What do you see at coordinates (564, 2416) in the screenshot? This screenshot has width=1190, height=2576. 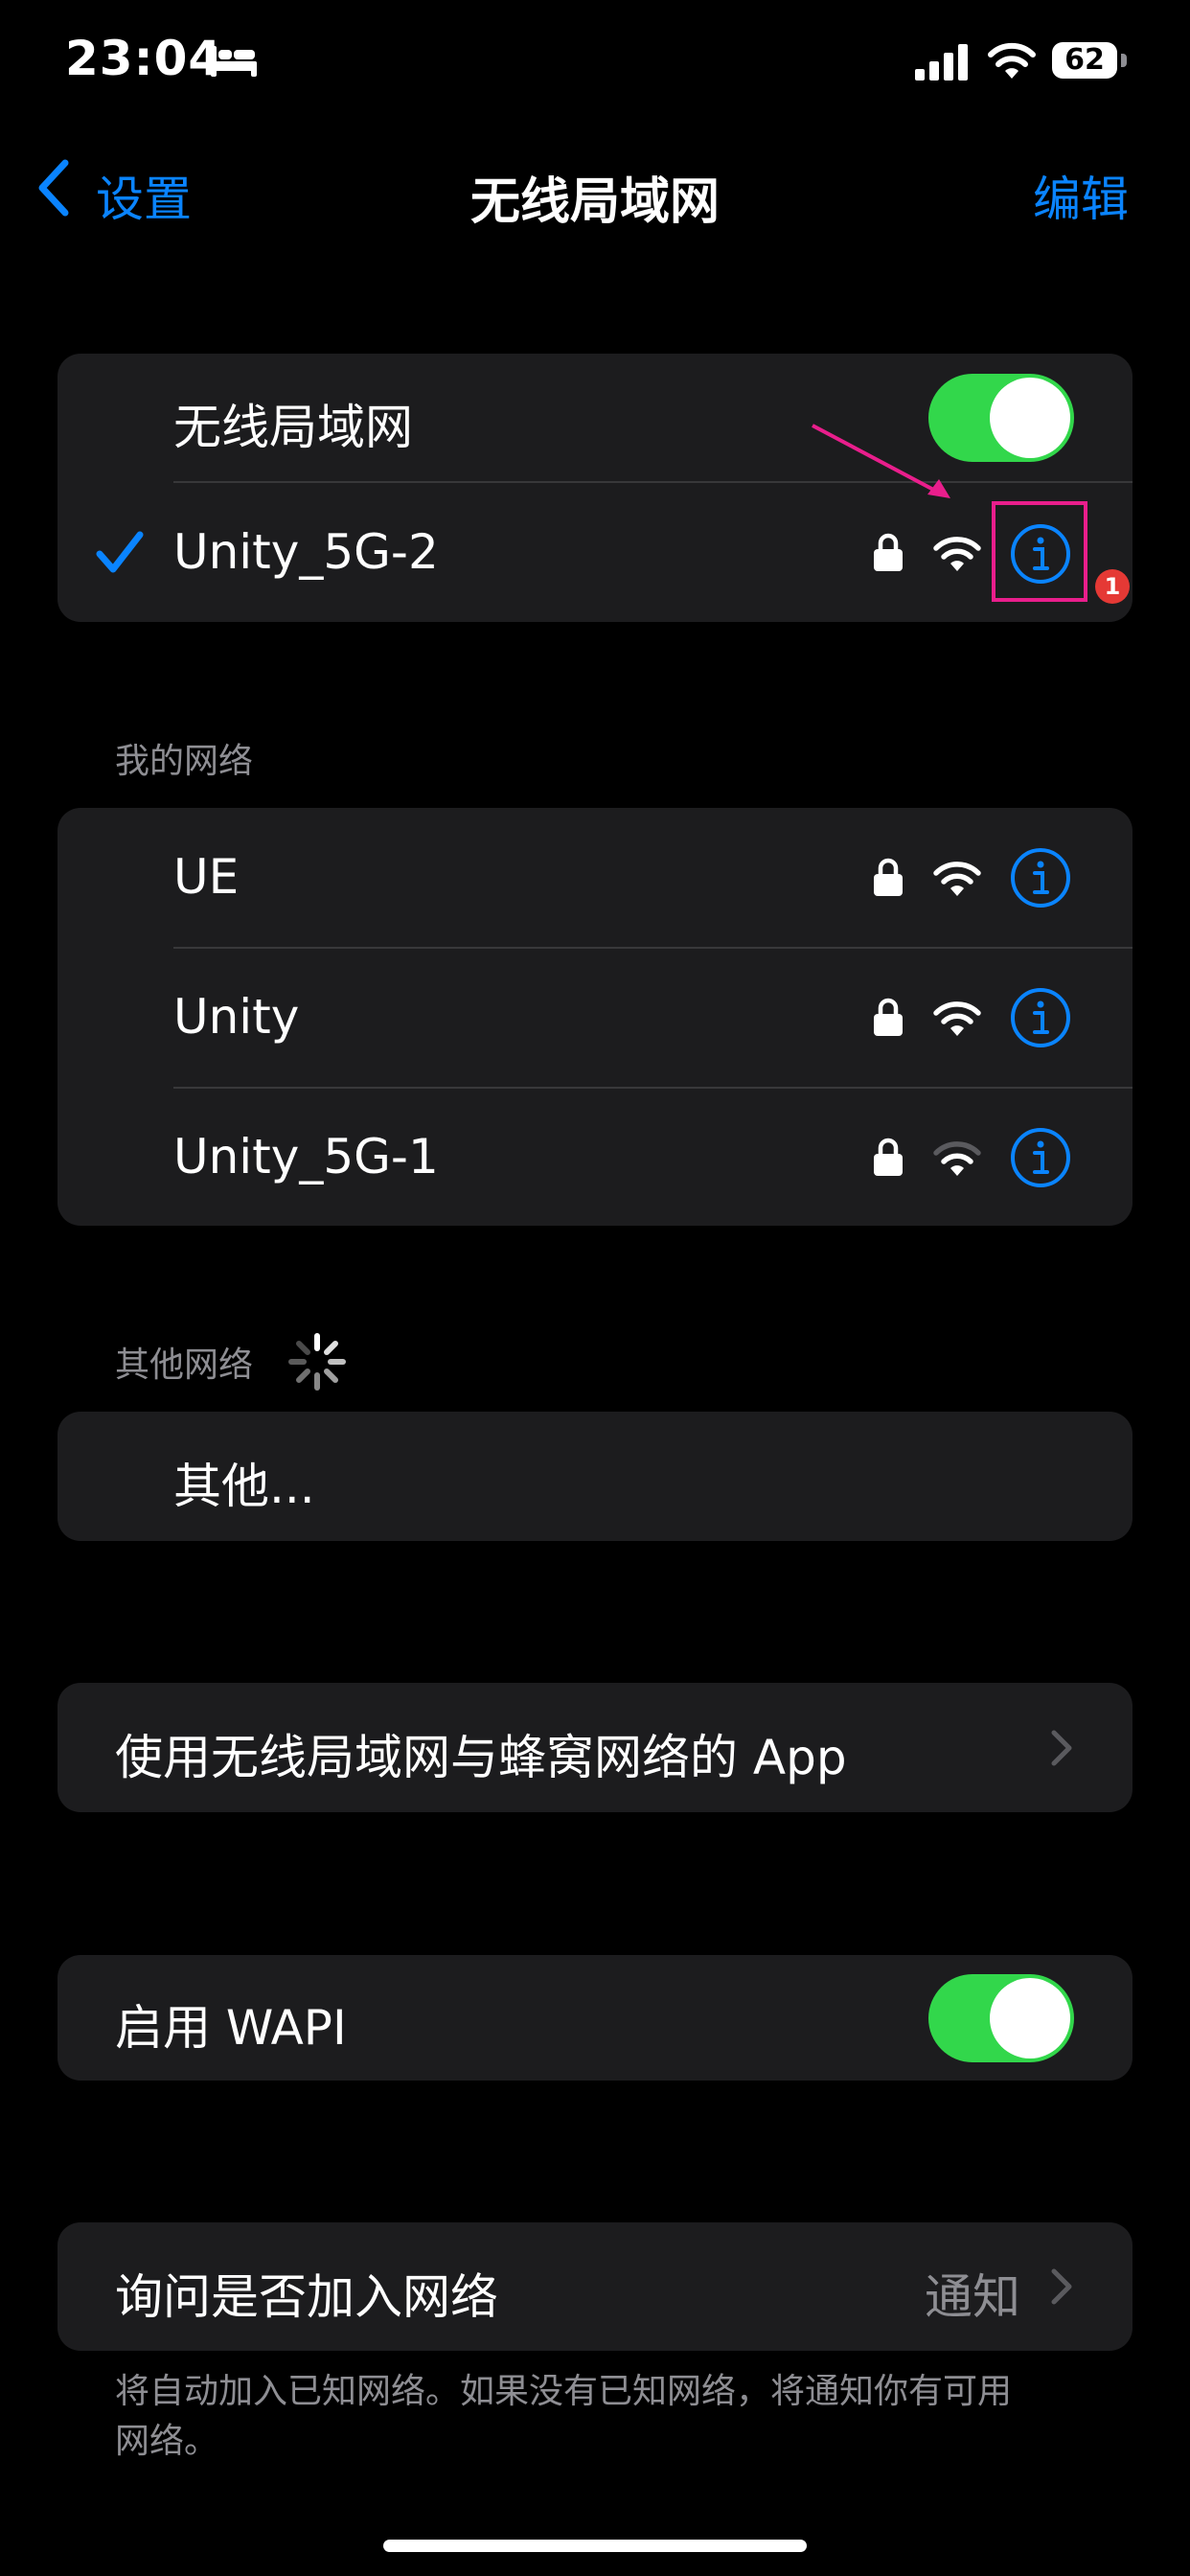 I see `ask-join-footer-note: 将自动加入已知网络。如果没有已知网络，将通知你有可用网络。` at bounding box center [564, 2416].